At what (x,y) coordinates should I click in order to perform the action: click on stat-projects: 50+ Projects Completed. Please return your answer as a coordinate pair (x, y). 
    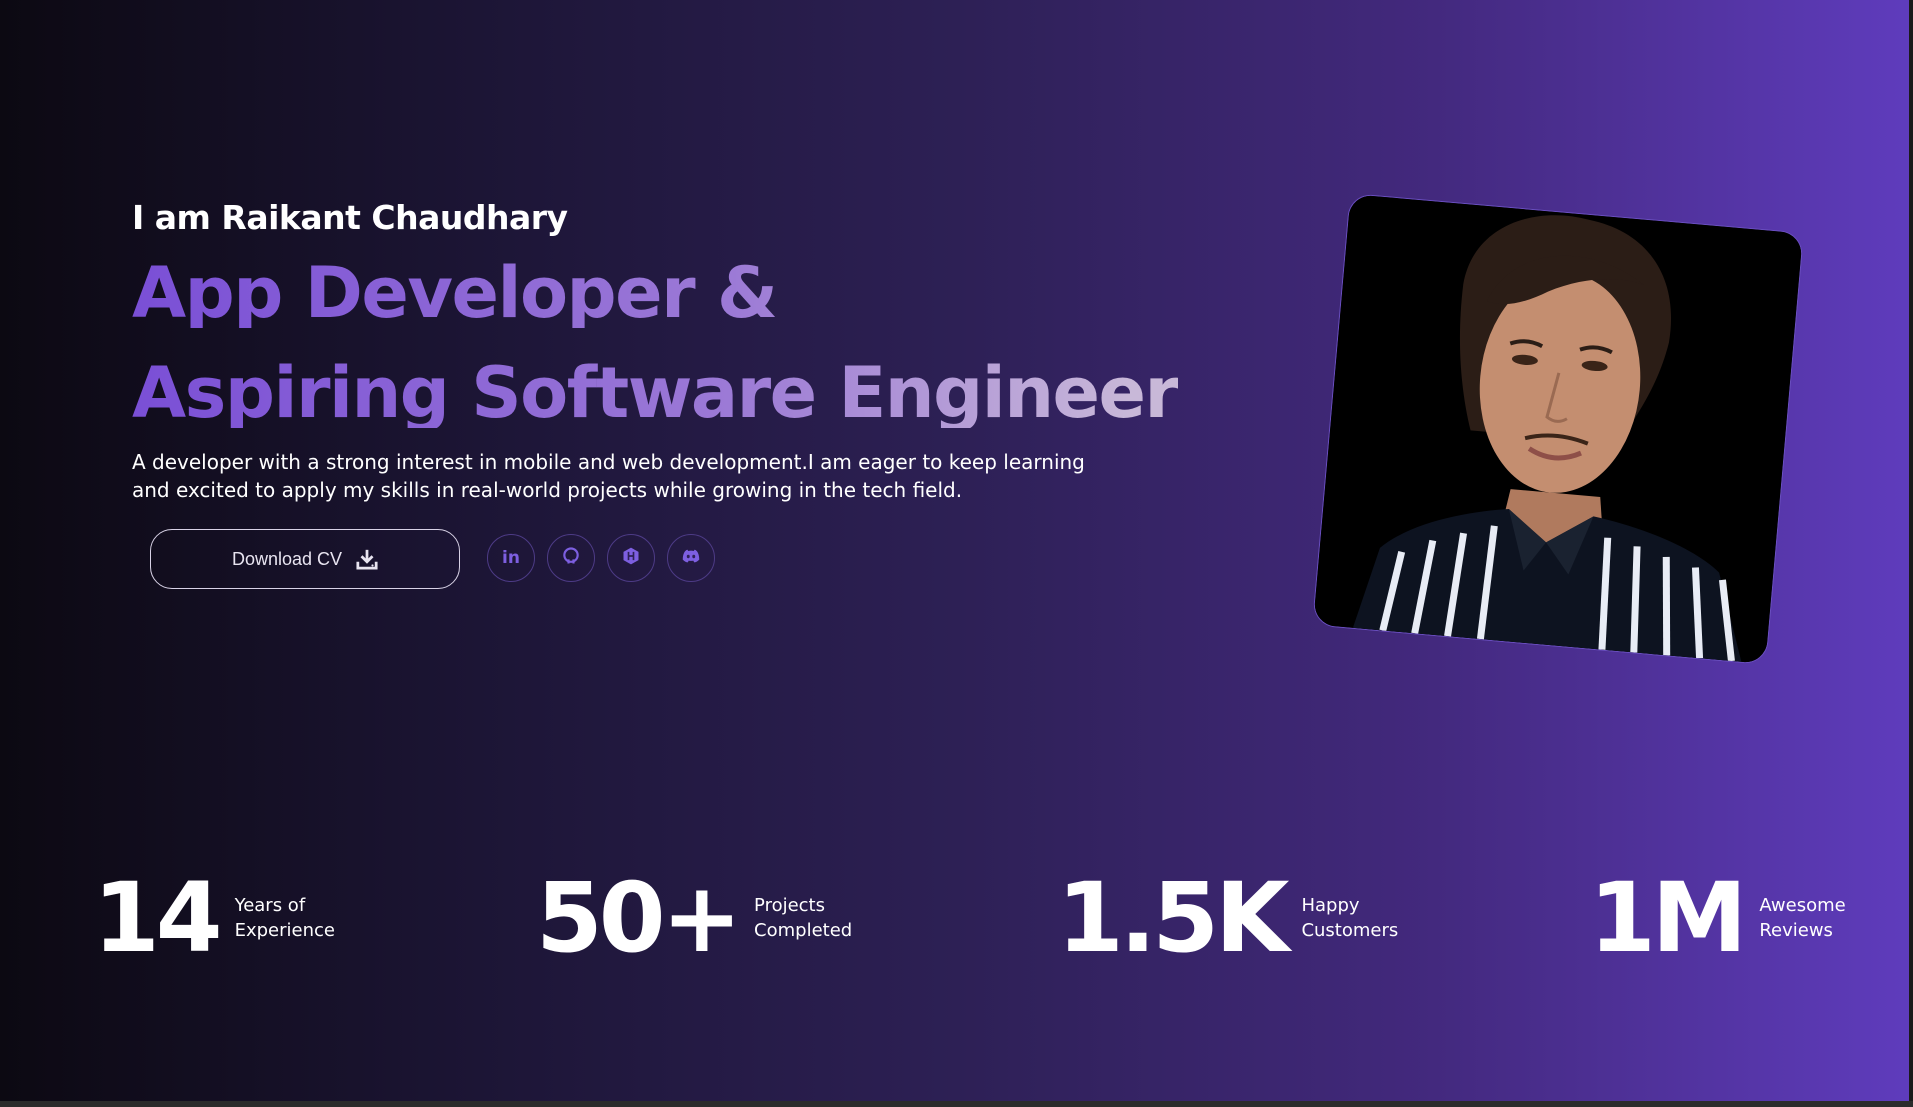
    Looking at the image, I should click on (694, 918).